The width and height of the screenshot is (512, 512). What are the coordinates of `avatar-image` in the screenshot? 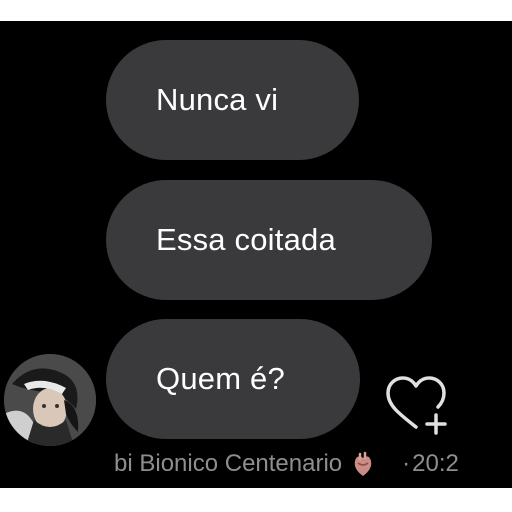 It's located at (50, 400).